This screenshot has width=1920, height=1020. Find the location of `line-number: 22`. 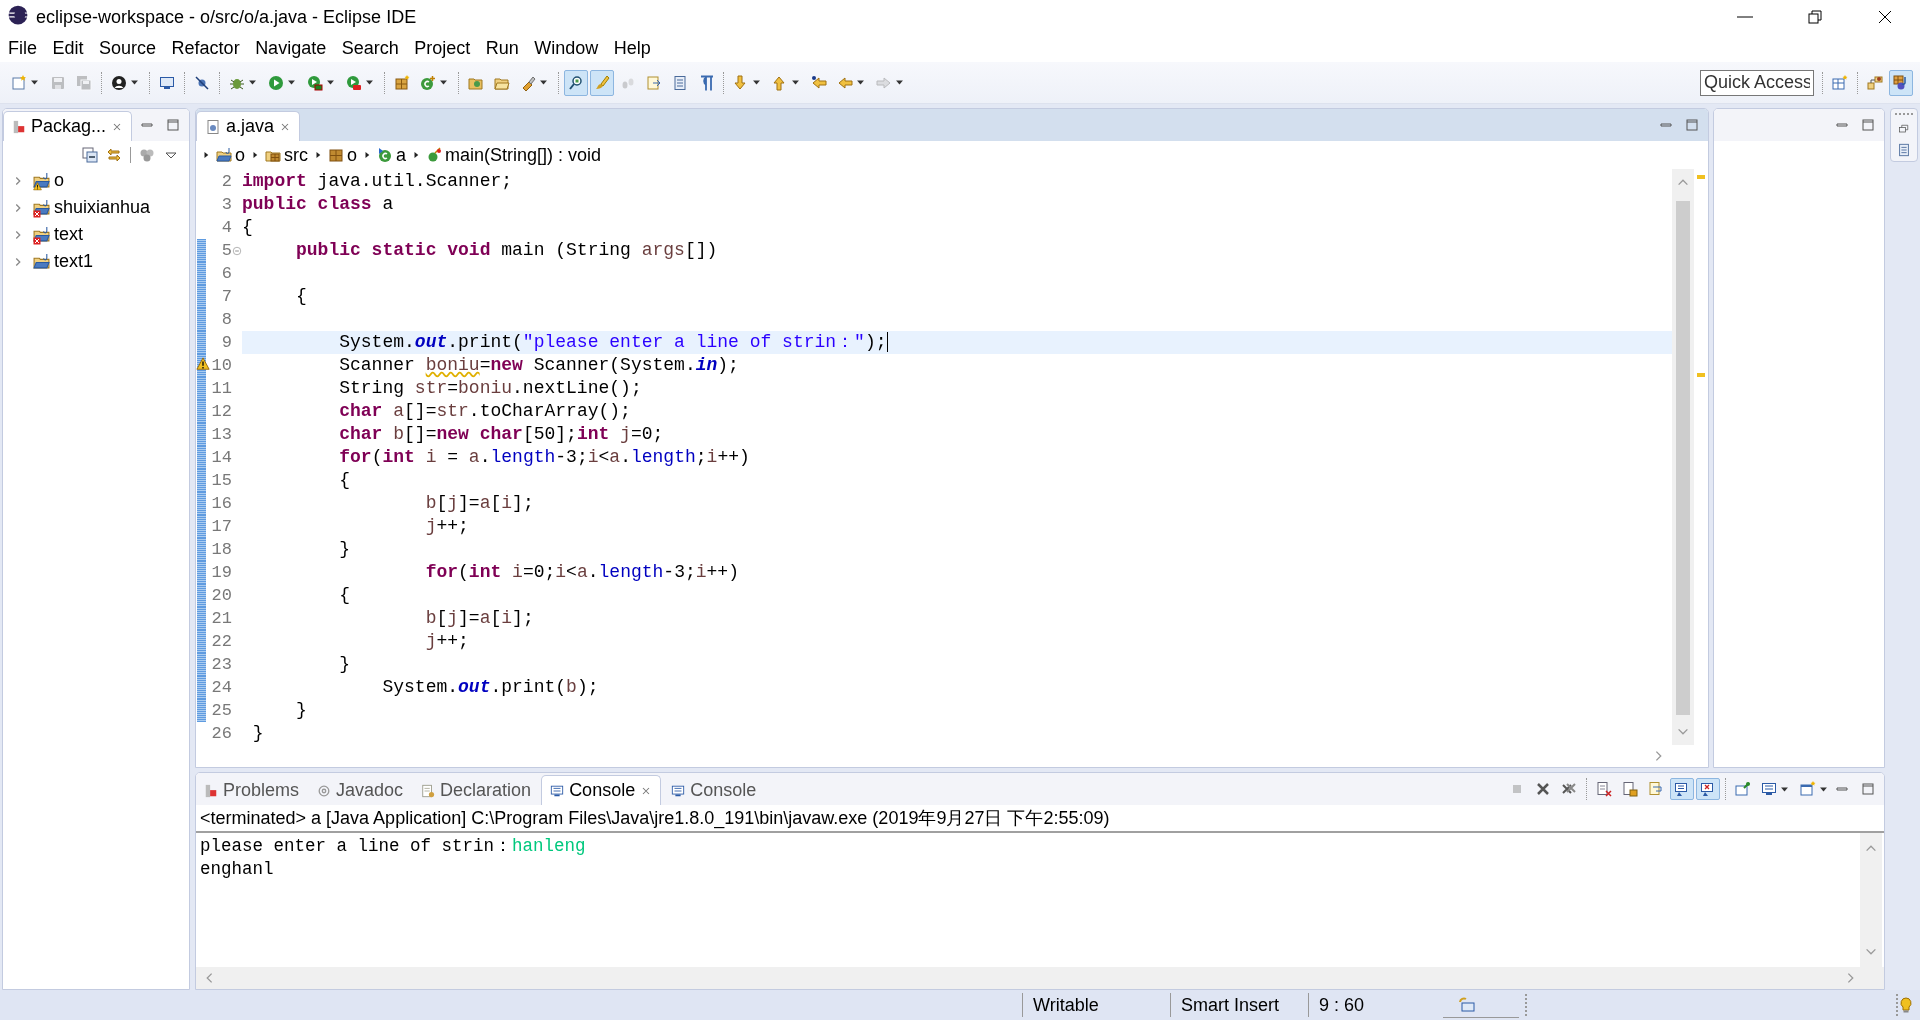

line-number: 22 is located at coordinates (221, 642).